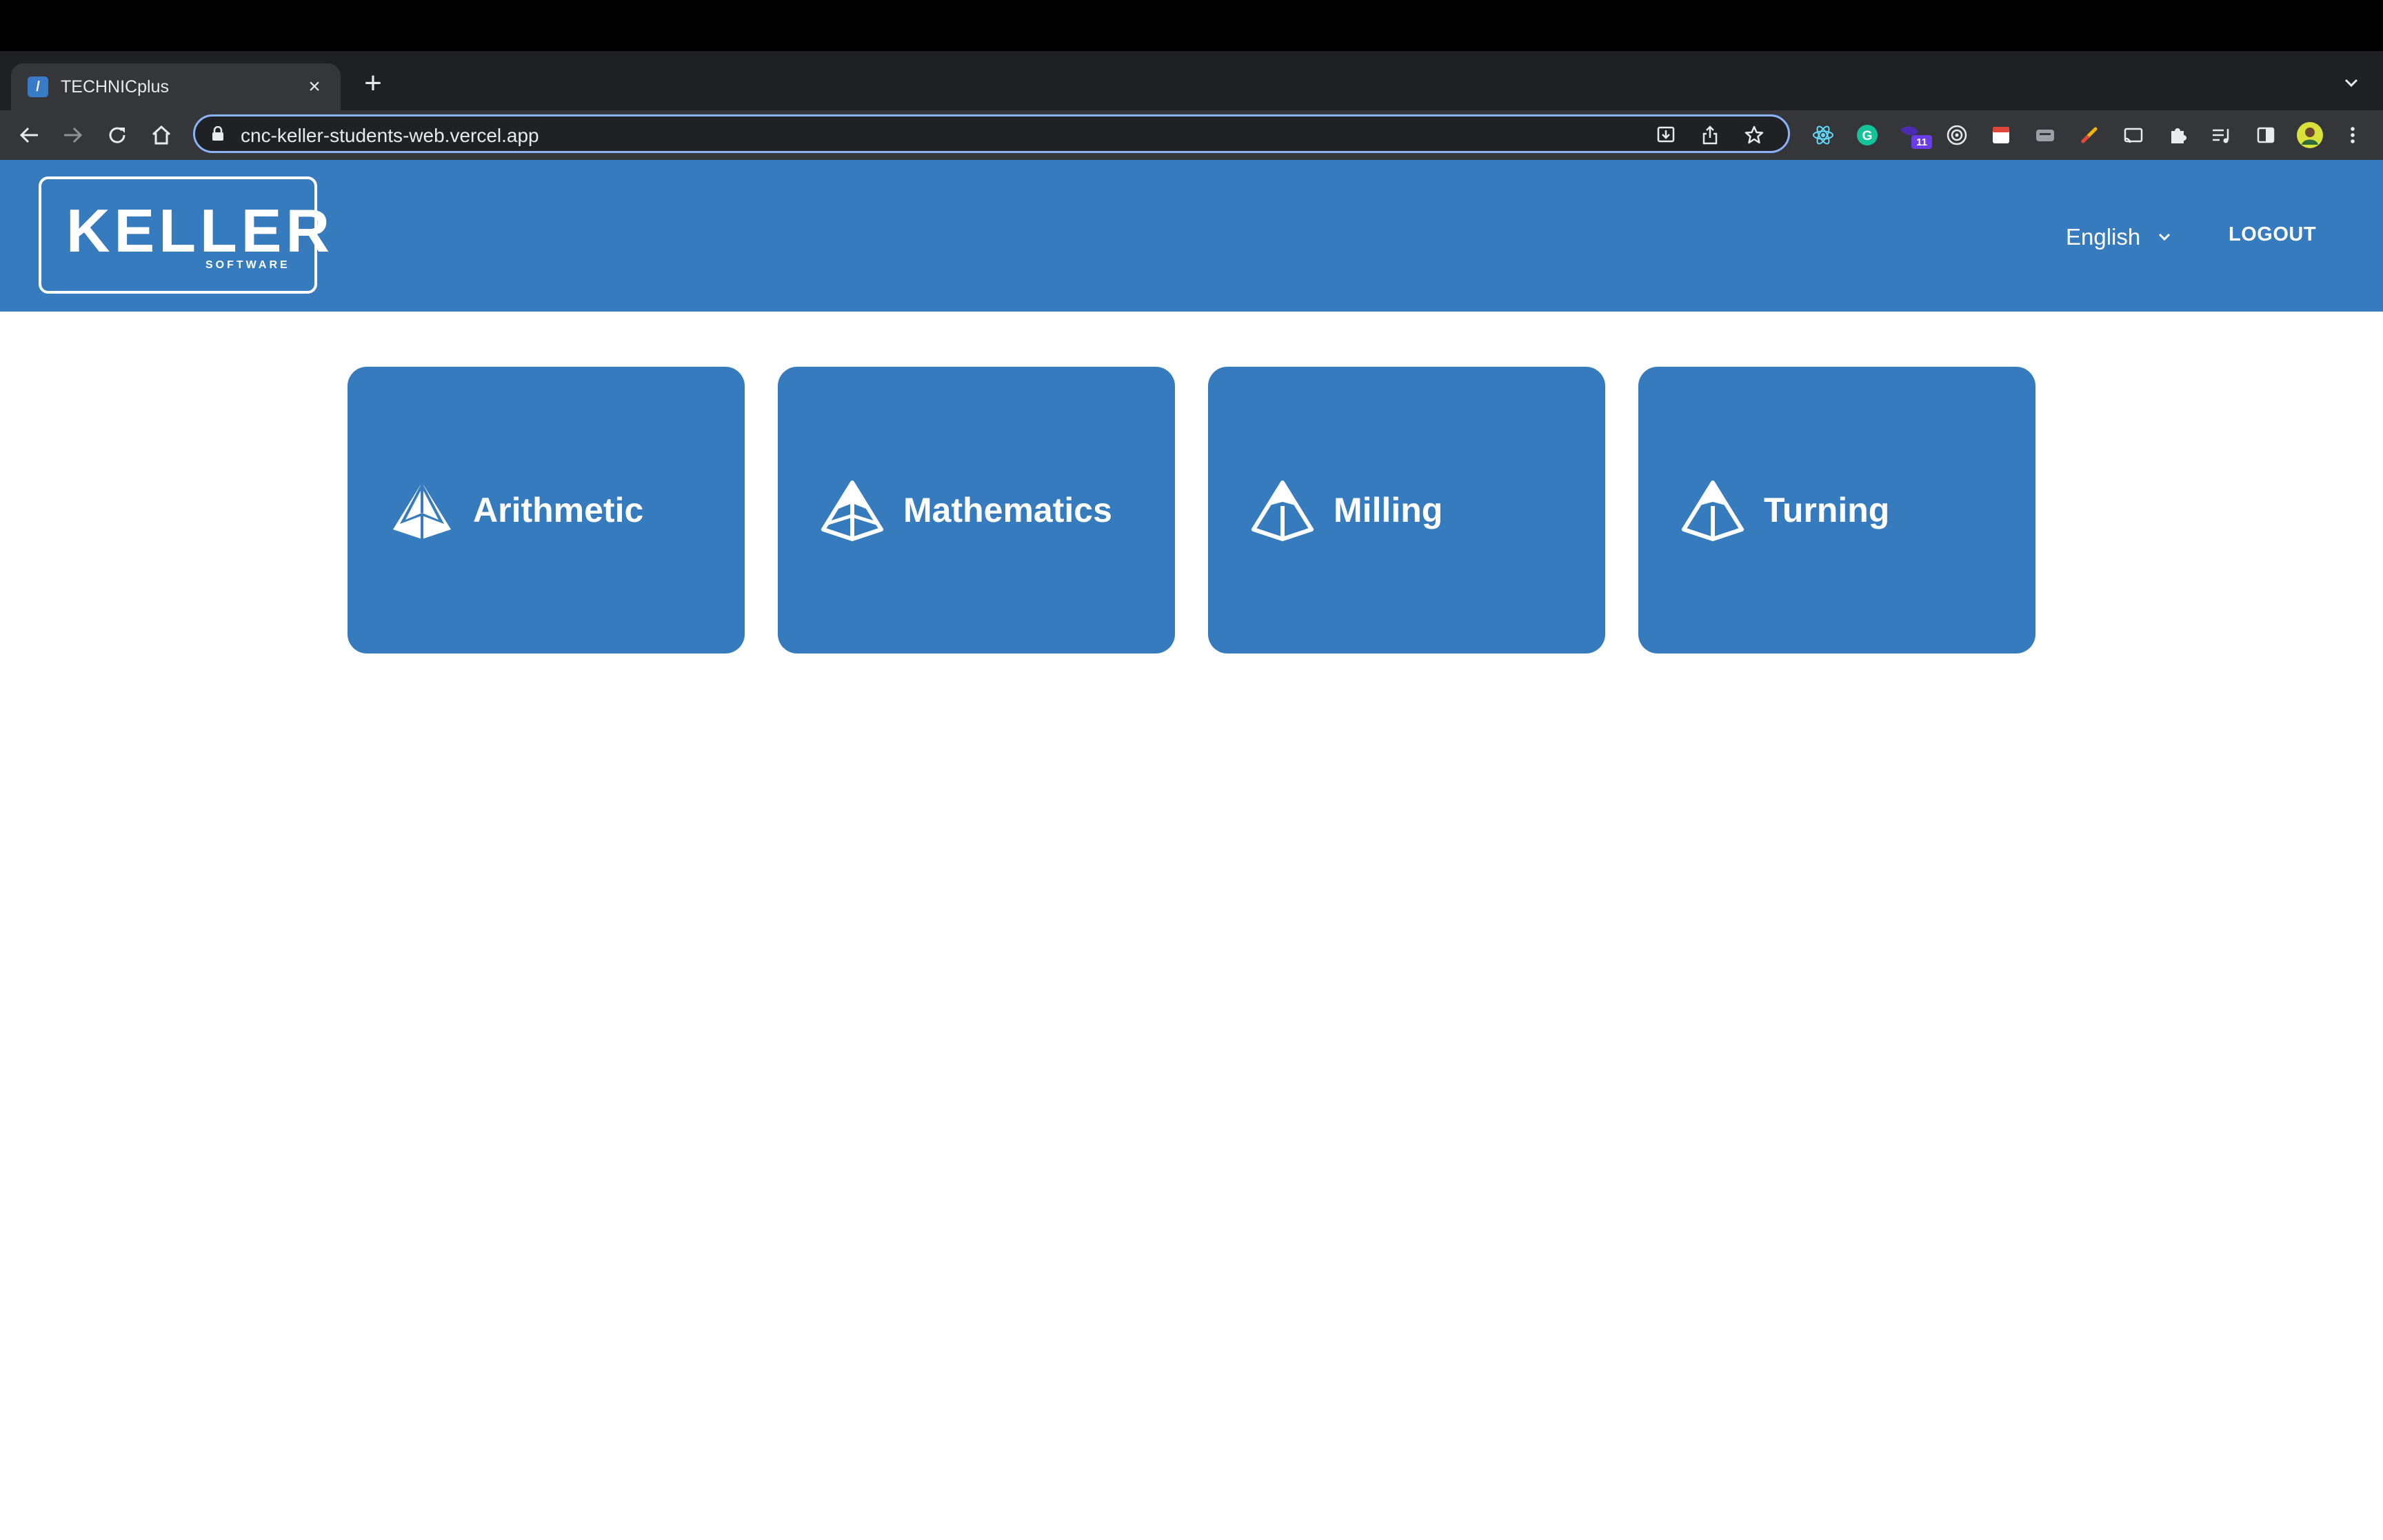 The height and width of the screenshot is (1540, 2383). Describe the element at coordinates (2089, 135) in the screenshot. I see `pen-icon` at that location.